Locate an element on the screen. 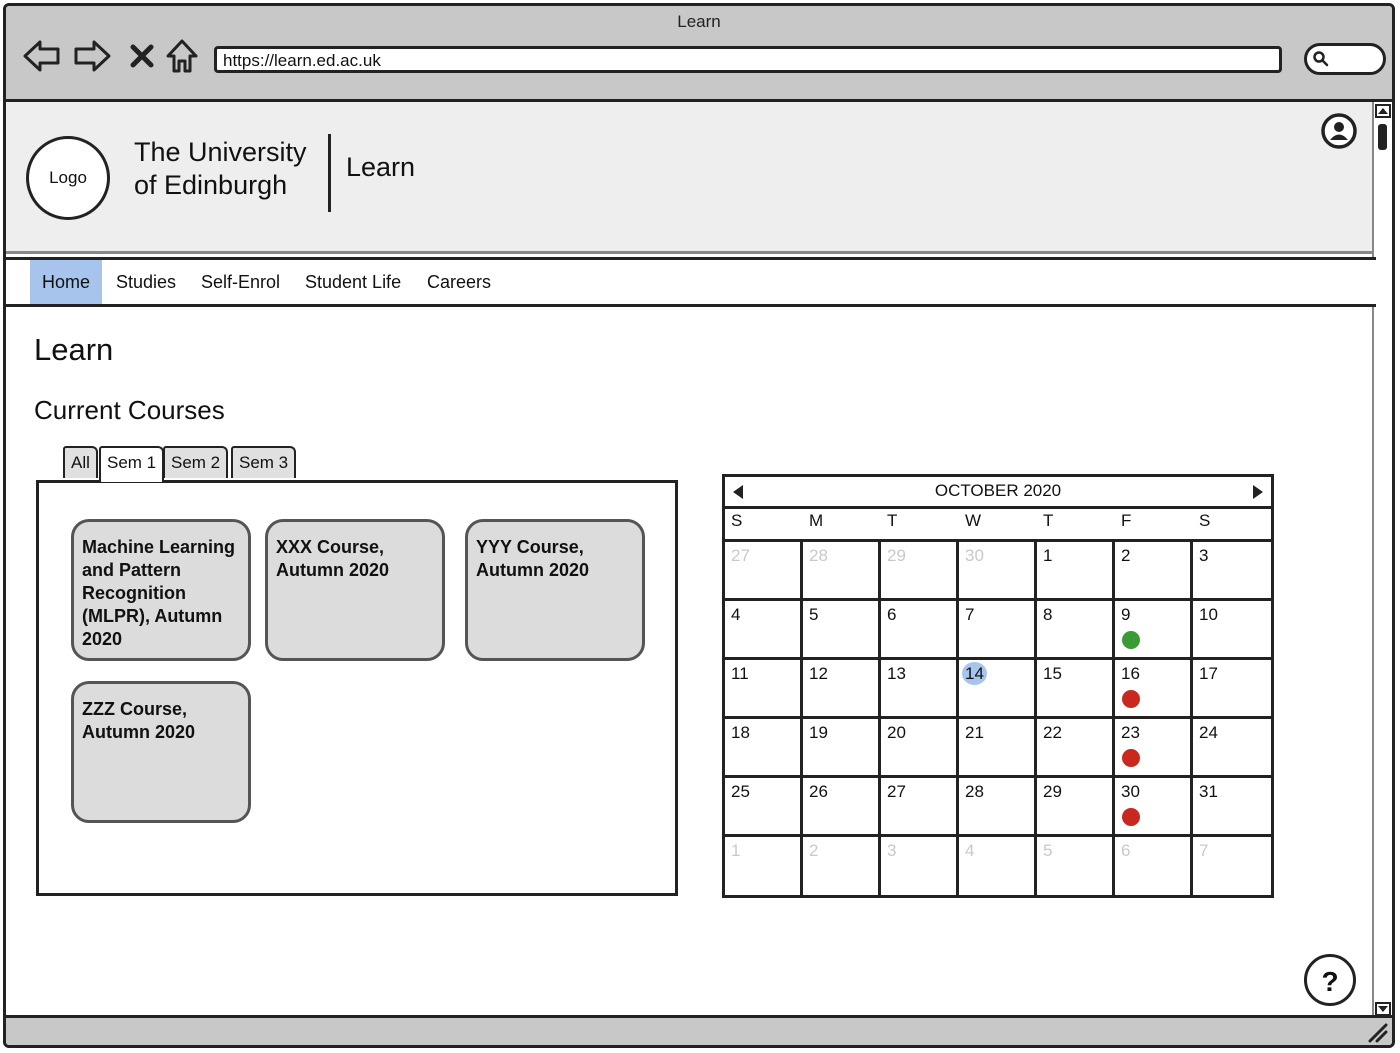 Image resolution: width=1400 pixels, height=1053 pixels. calendar-day: 31 is located at coordinates (1232, 807).